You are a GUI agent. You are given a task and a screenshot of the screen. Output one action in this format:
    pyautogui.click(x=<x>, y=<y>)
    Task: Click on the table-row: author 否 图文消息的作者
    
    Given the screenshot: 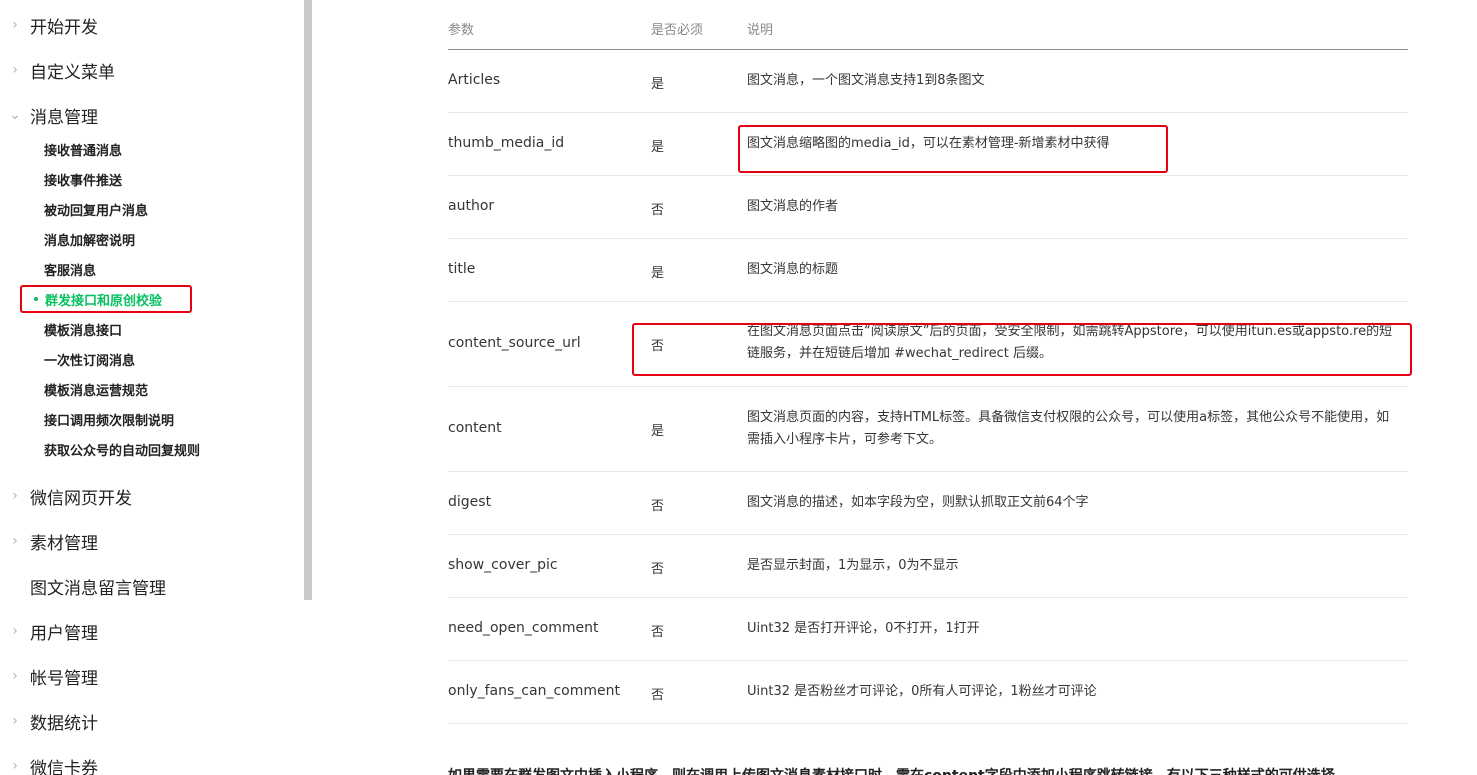 What is the action you would take?
    pyautogui.click(x=928, y=207)
    